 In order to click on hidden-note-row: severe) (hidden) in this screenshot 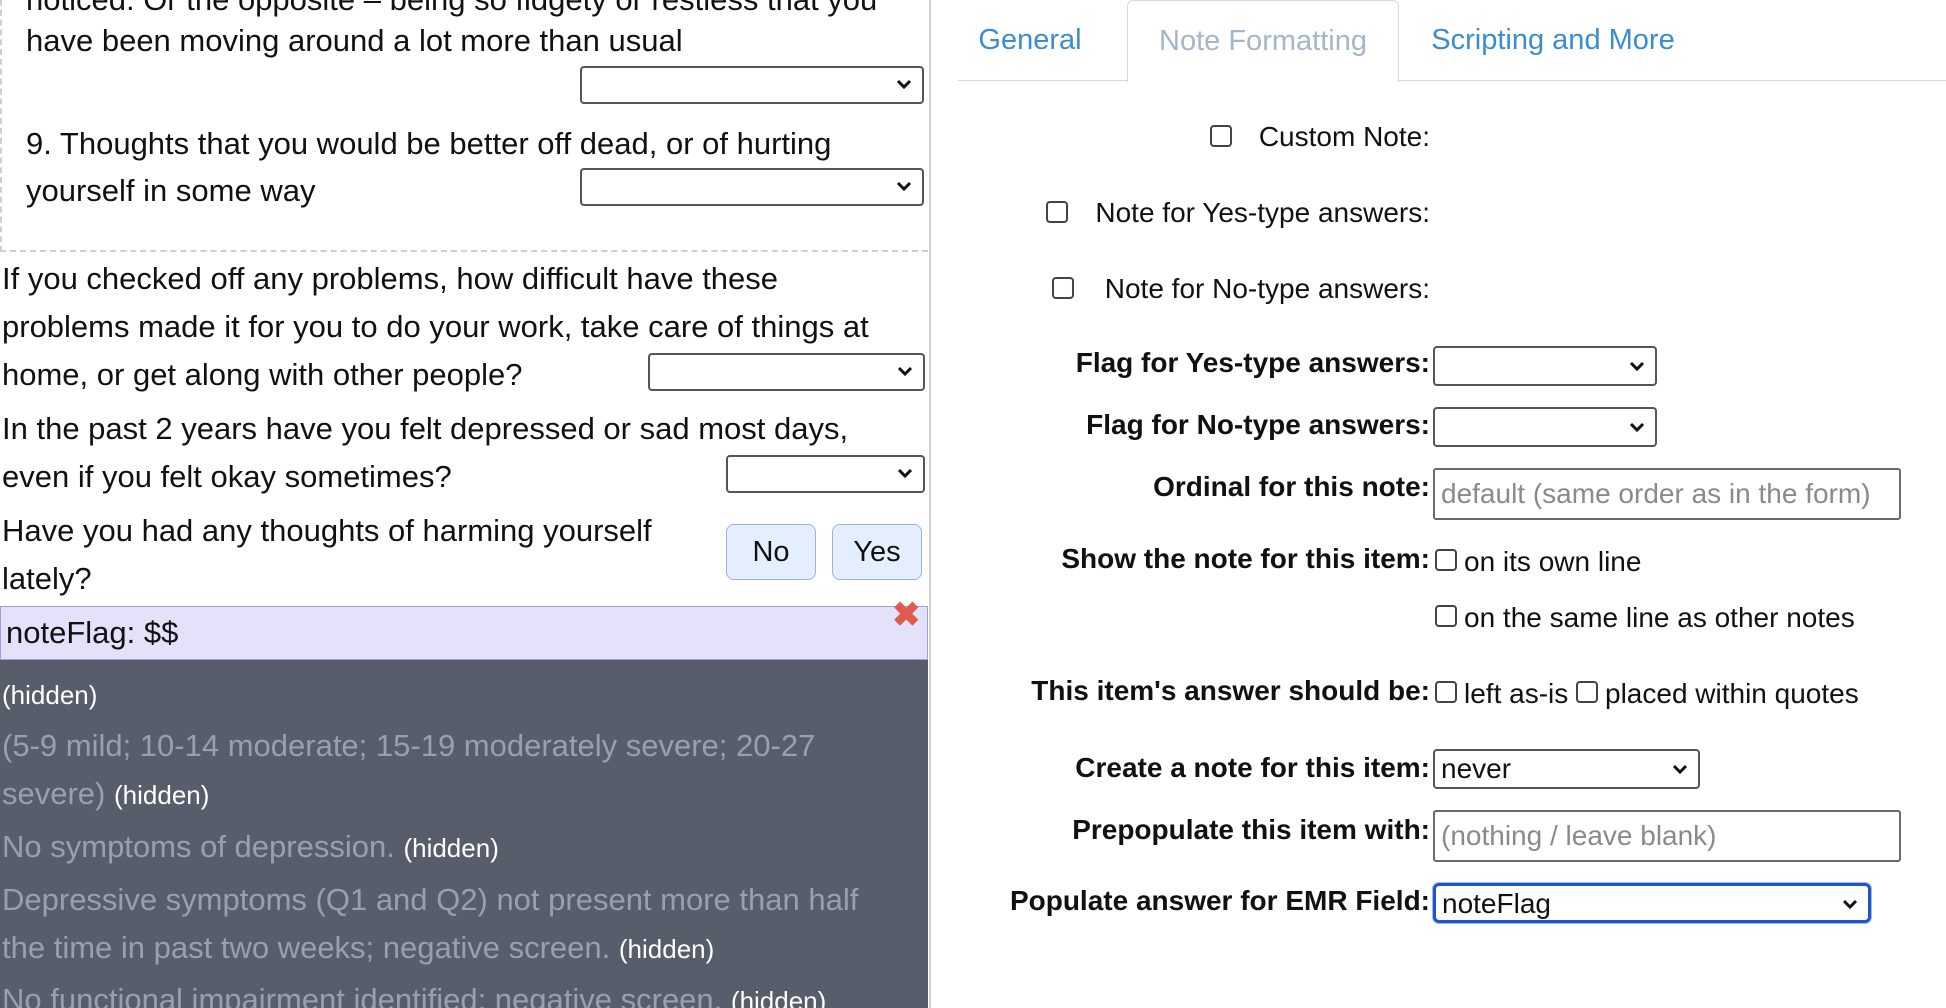, I will do `click(105, 794)`.